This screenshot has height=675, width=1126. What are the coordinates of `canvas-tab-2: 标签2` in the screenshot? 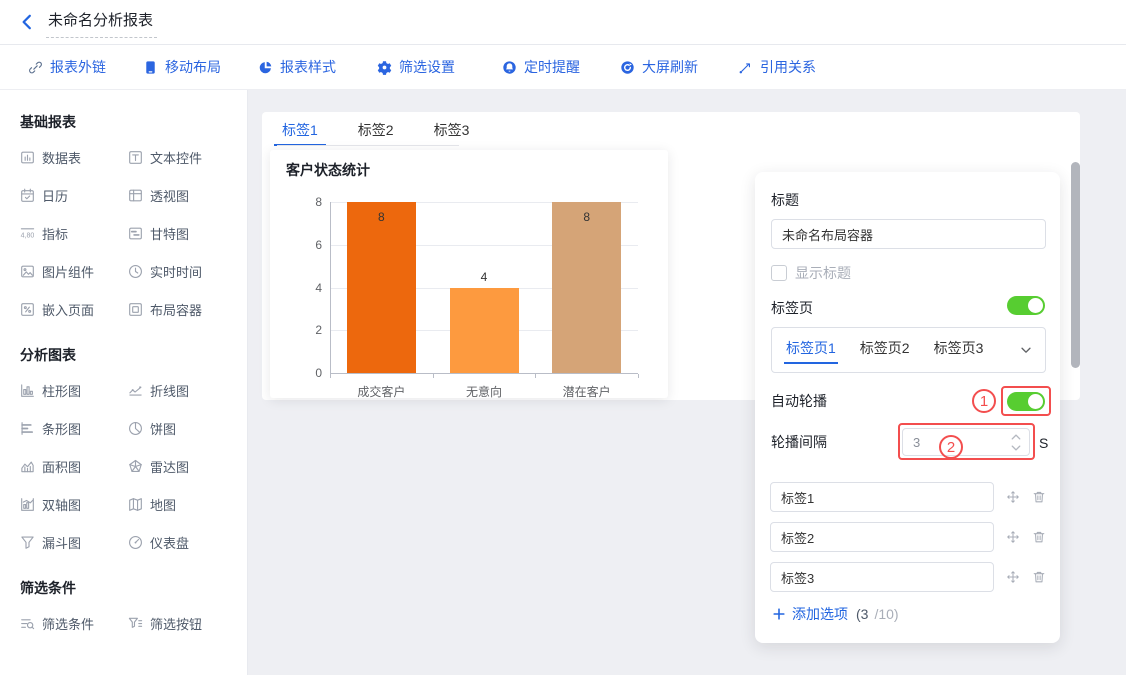 It's located at (376, 132).